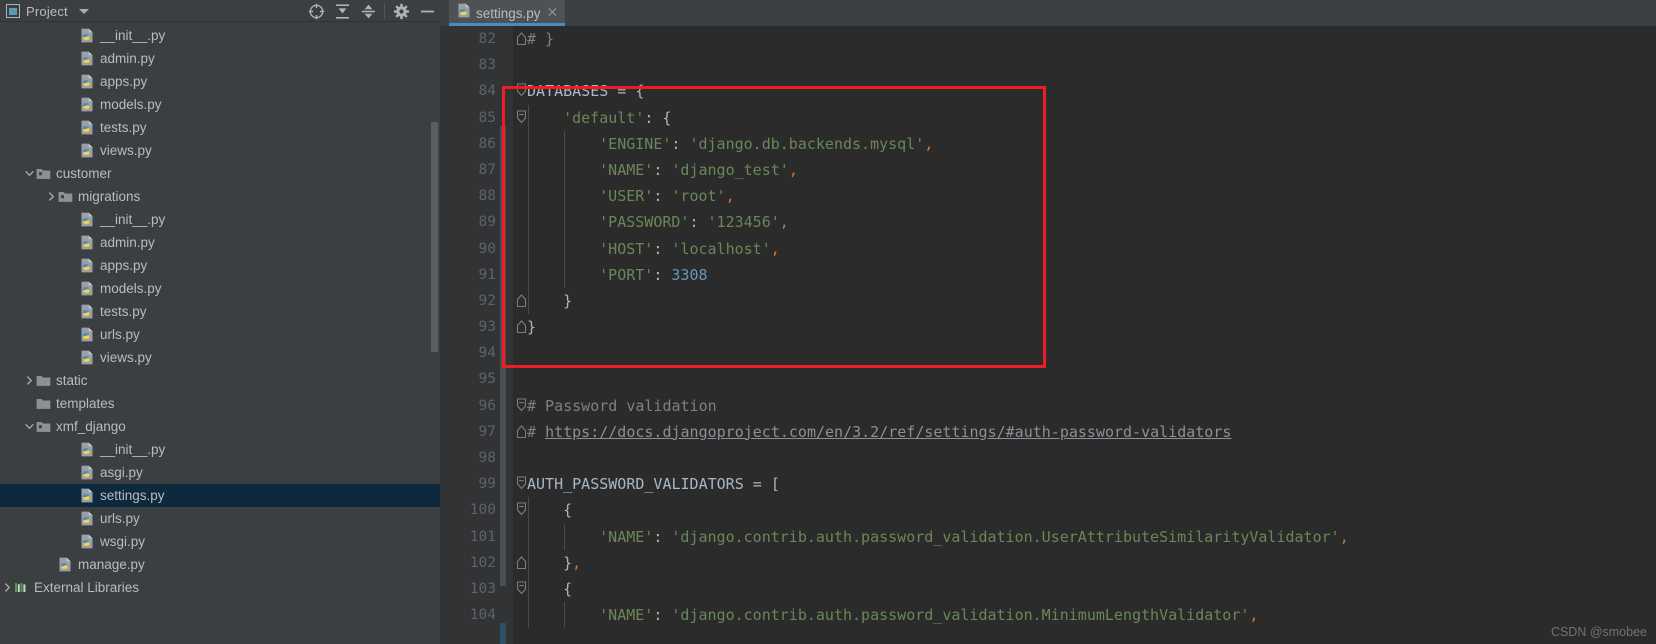 The image size is (1656, 644). What do you see at coordinates (47, 11) in the screenshot?
I see `project-panel-title: Project` at bounding box center [47, 11].